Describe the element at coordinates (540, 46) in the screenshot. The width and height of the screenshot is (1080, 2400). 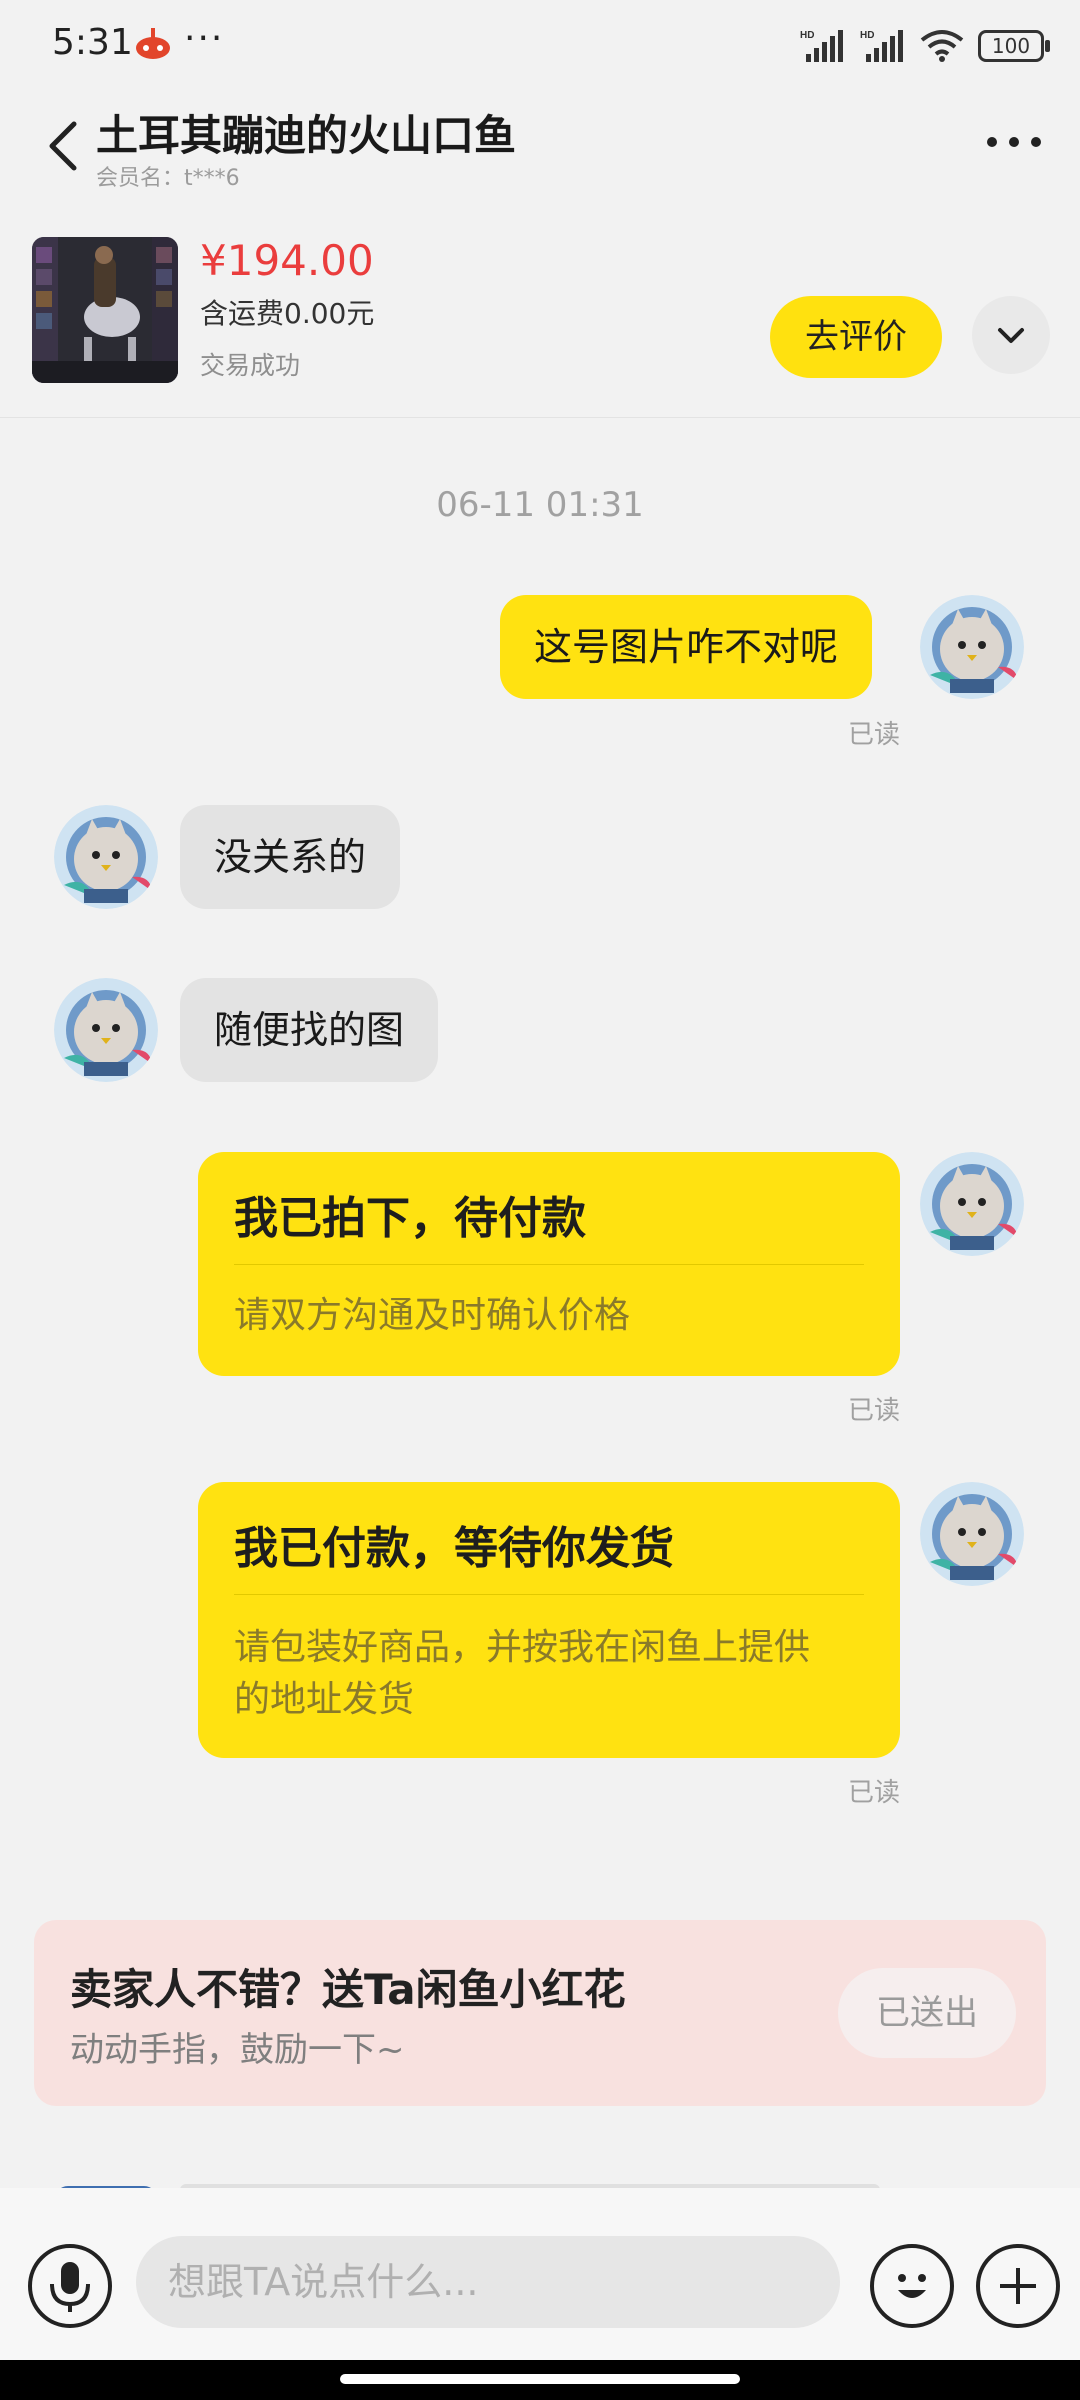
I see `status-bar: 5:31 ··· HD HD 100` at that location.